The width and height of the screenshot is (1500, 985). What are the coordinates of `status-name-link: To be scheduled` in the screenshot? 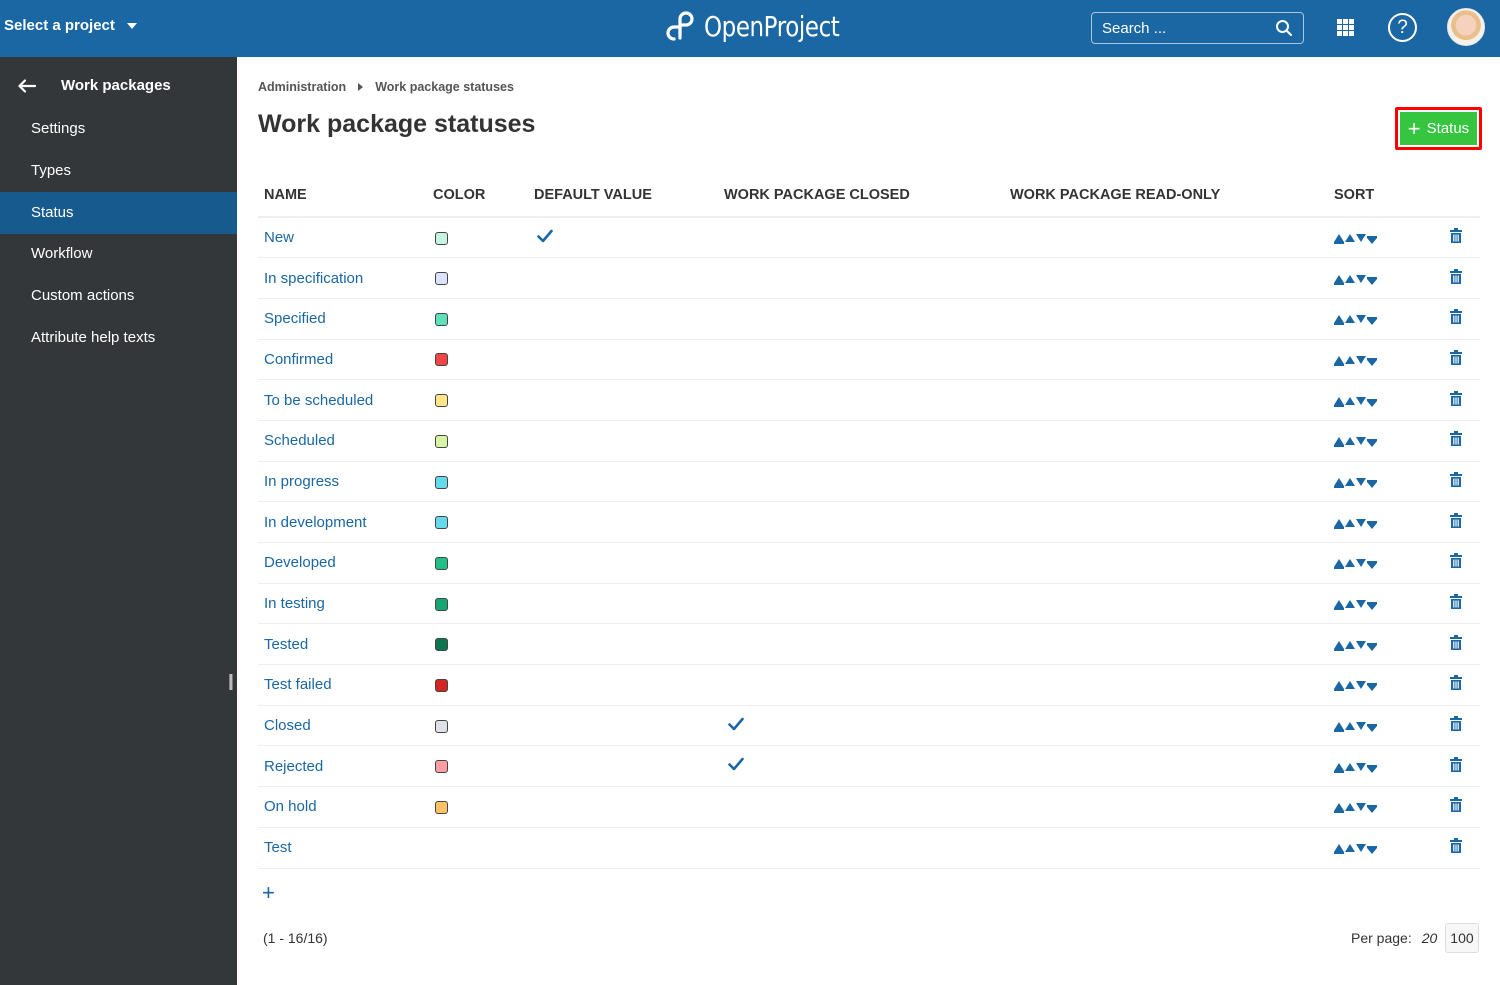 It's located at (318, 400).